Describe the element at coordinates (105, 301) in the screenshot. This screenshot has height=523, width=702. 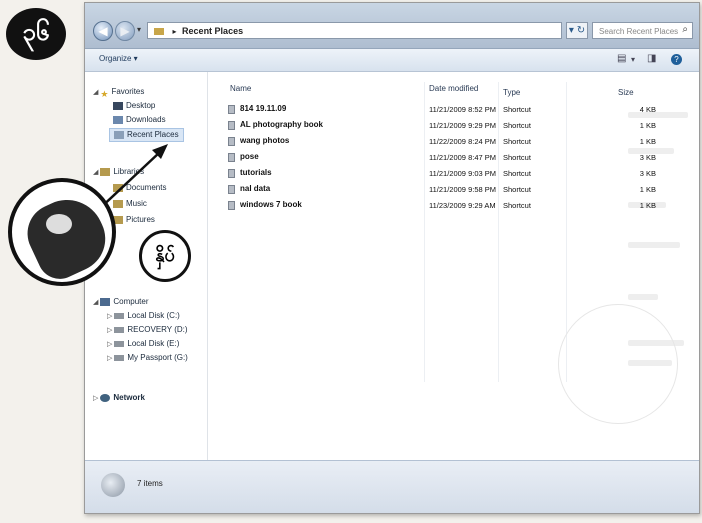
I see `computer-icon` at that location.